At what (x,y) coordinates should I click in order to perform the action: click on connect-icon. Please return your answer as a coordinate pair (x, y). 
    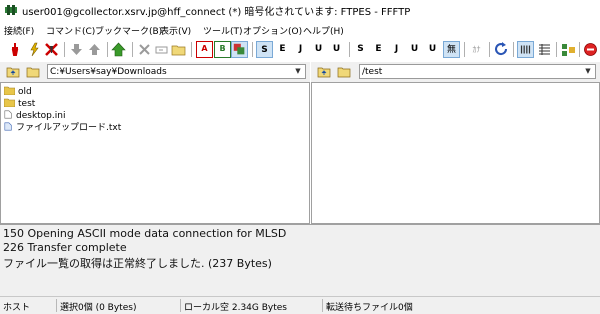
    Looking at the image, I should click on (15, 49).